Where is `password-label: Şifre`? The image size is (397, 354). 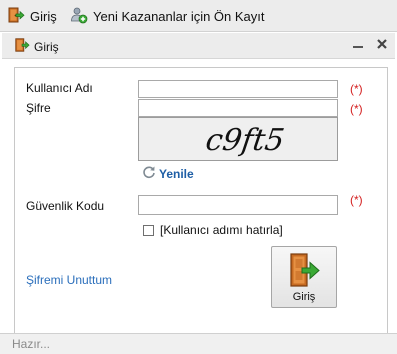 password-label: Şifre is located at coordinates (38, 108).